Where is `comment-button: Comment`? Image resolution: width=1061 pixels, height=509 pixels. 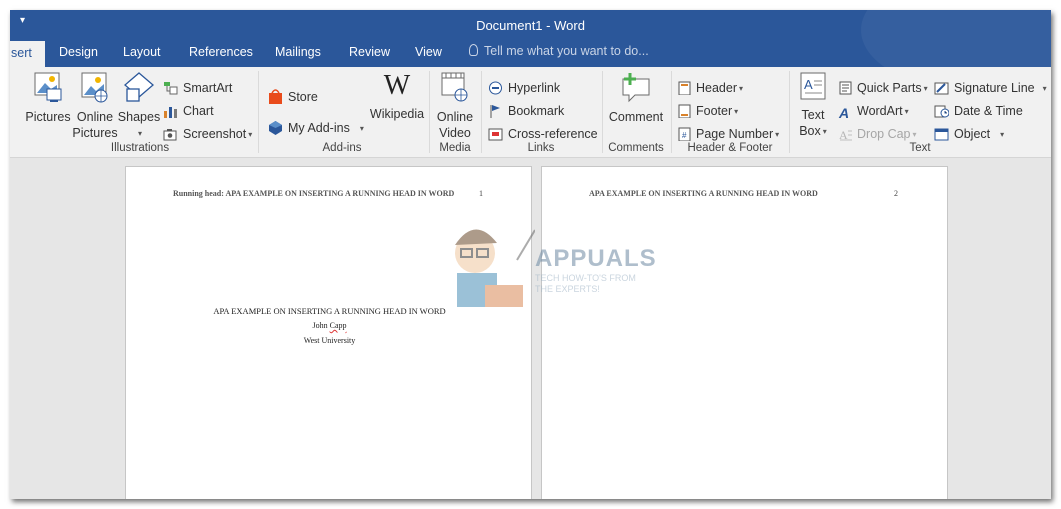
comment-button: Comment is located at coordinates (636, 98).